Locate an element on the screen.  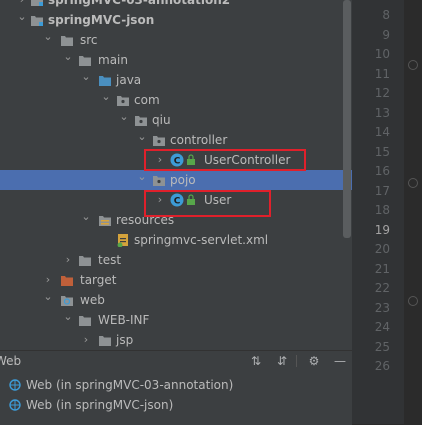
tree-item-controller: ⌄ controller is located at coordinates (176, 140).